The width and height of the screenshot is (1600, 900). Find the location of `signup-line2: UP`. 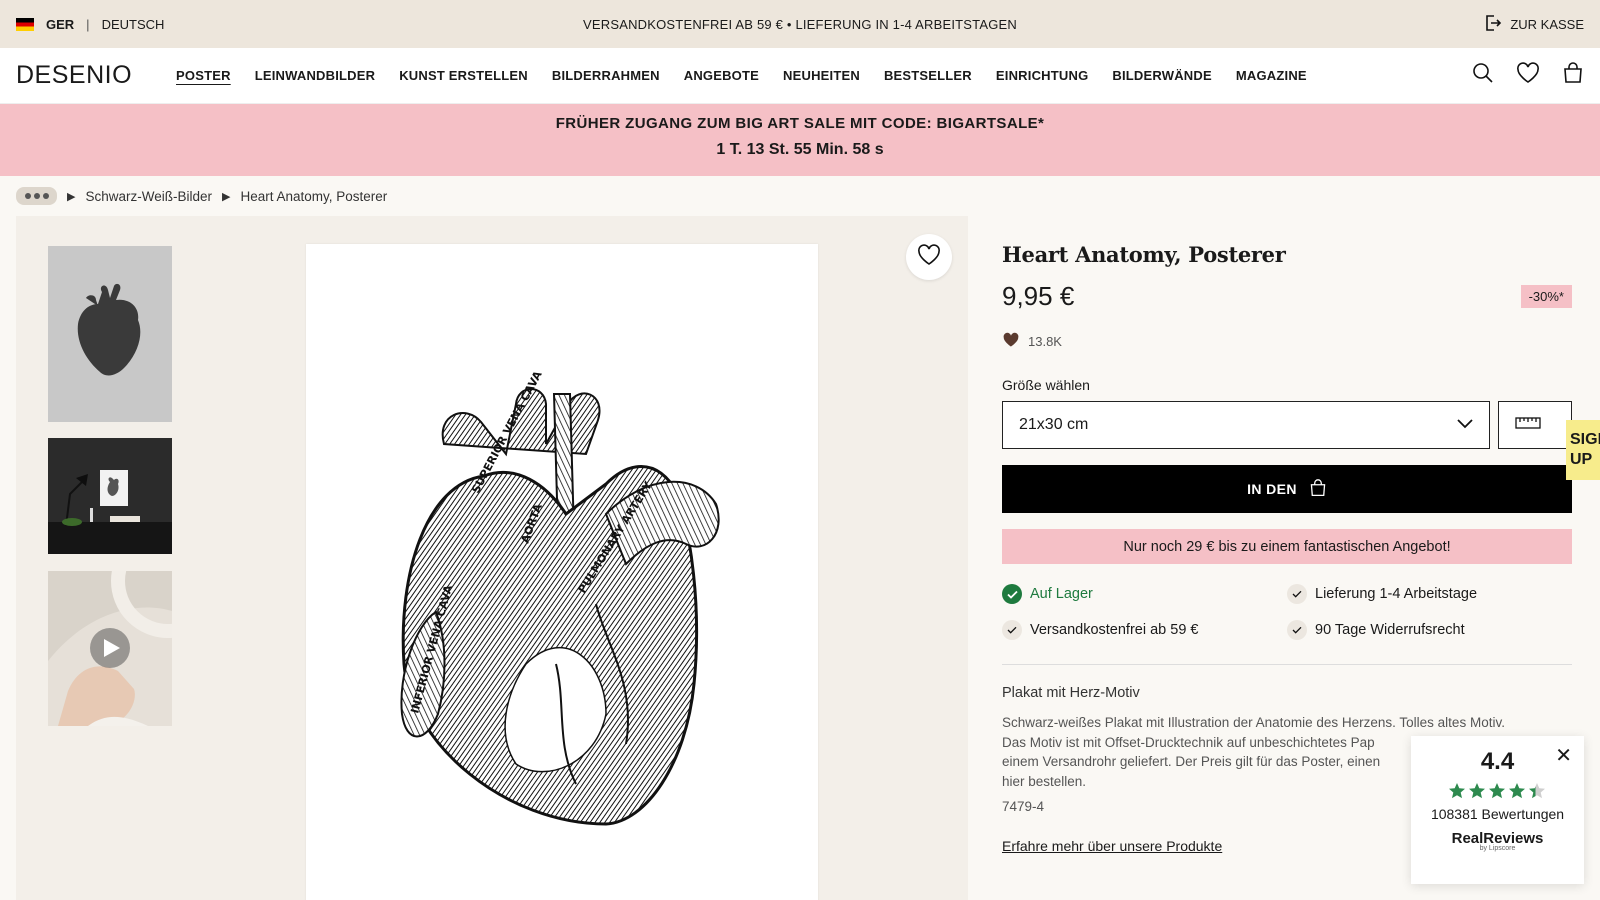

signup-line2: UP is located at coordinates (1581, 459).